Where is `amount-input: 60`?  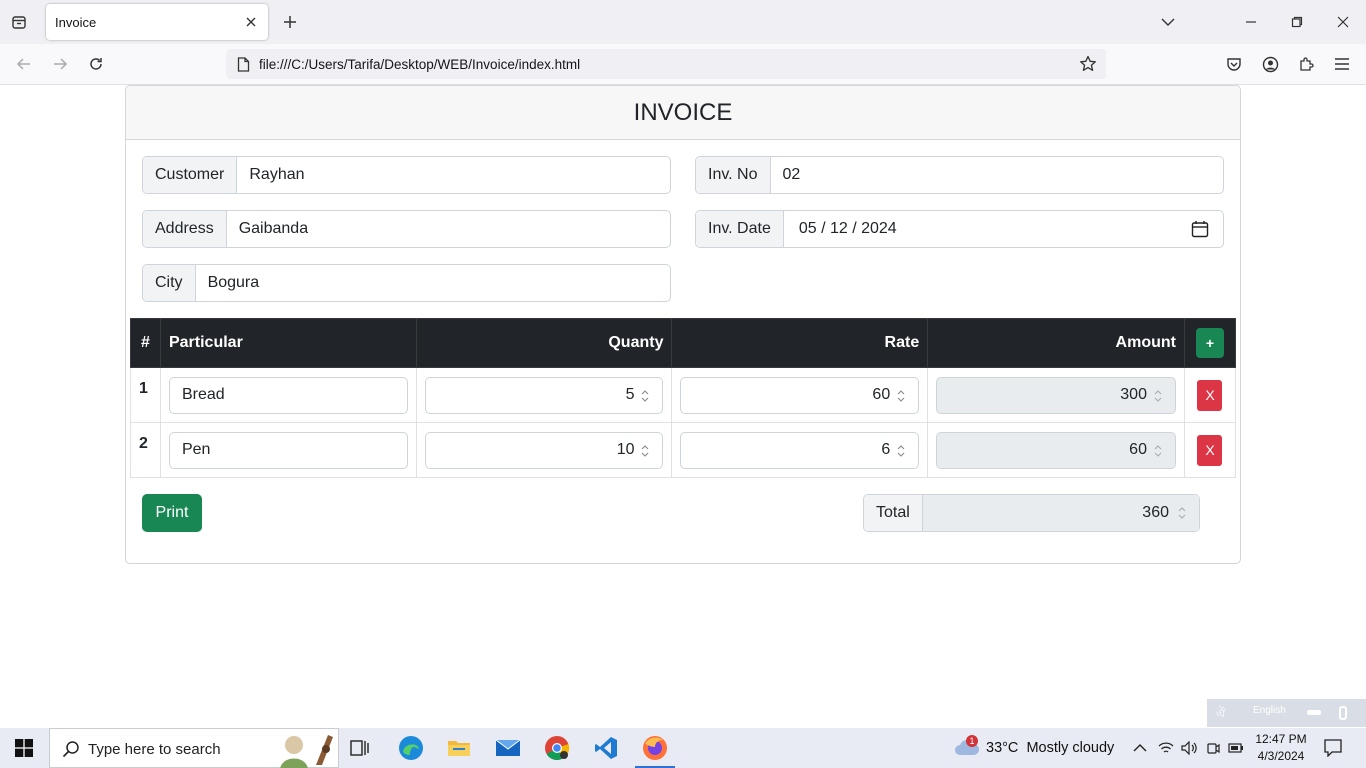
amount-input: 60 is located at coordinates (1056, 450).